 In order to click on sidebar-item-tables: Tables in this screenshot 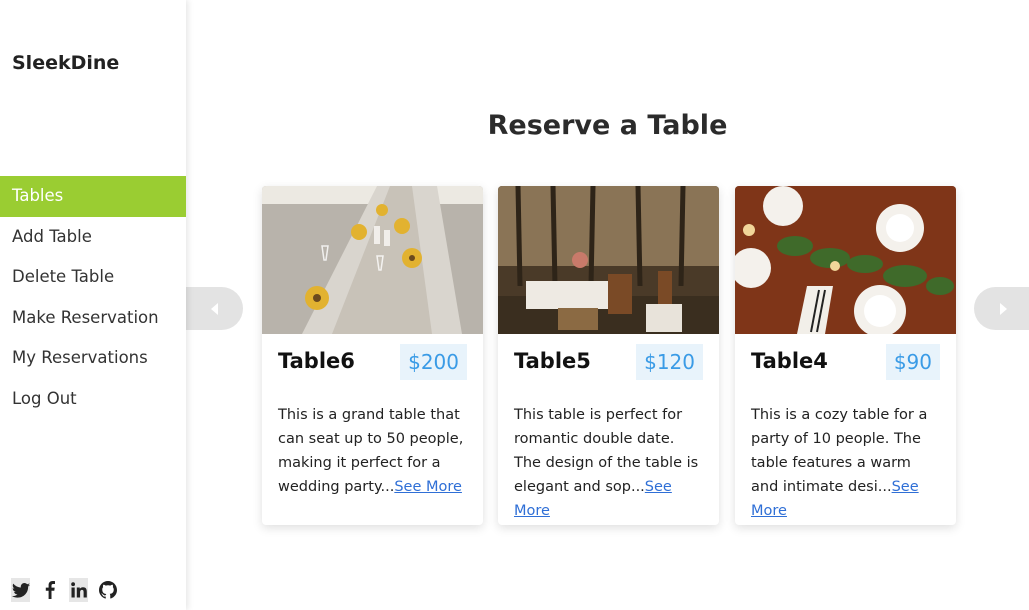, I will do `click(93, 196)`.